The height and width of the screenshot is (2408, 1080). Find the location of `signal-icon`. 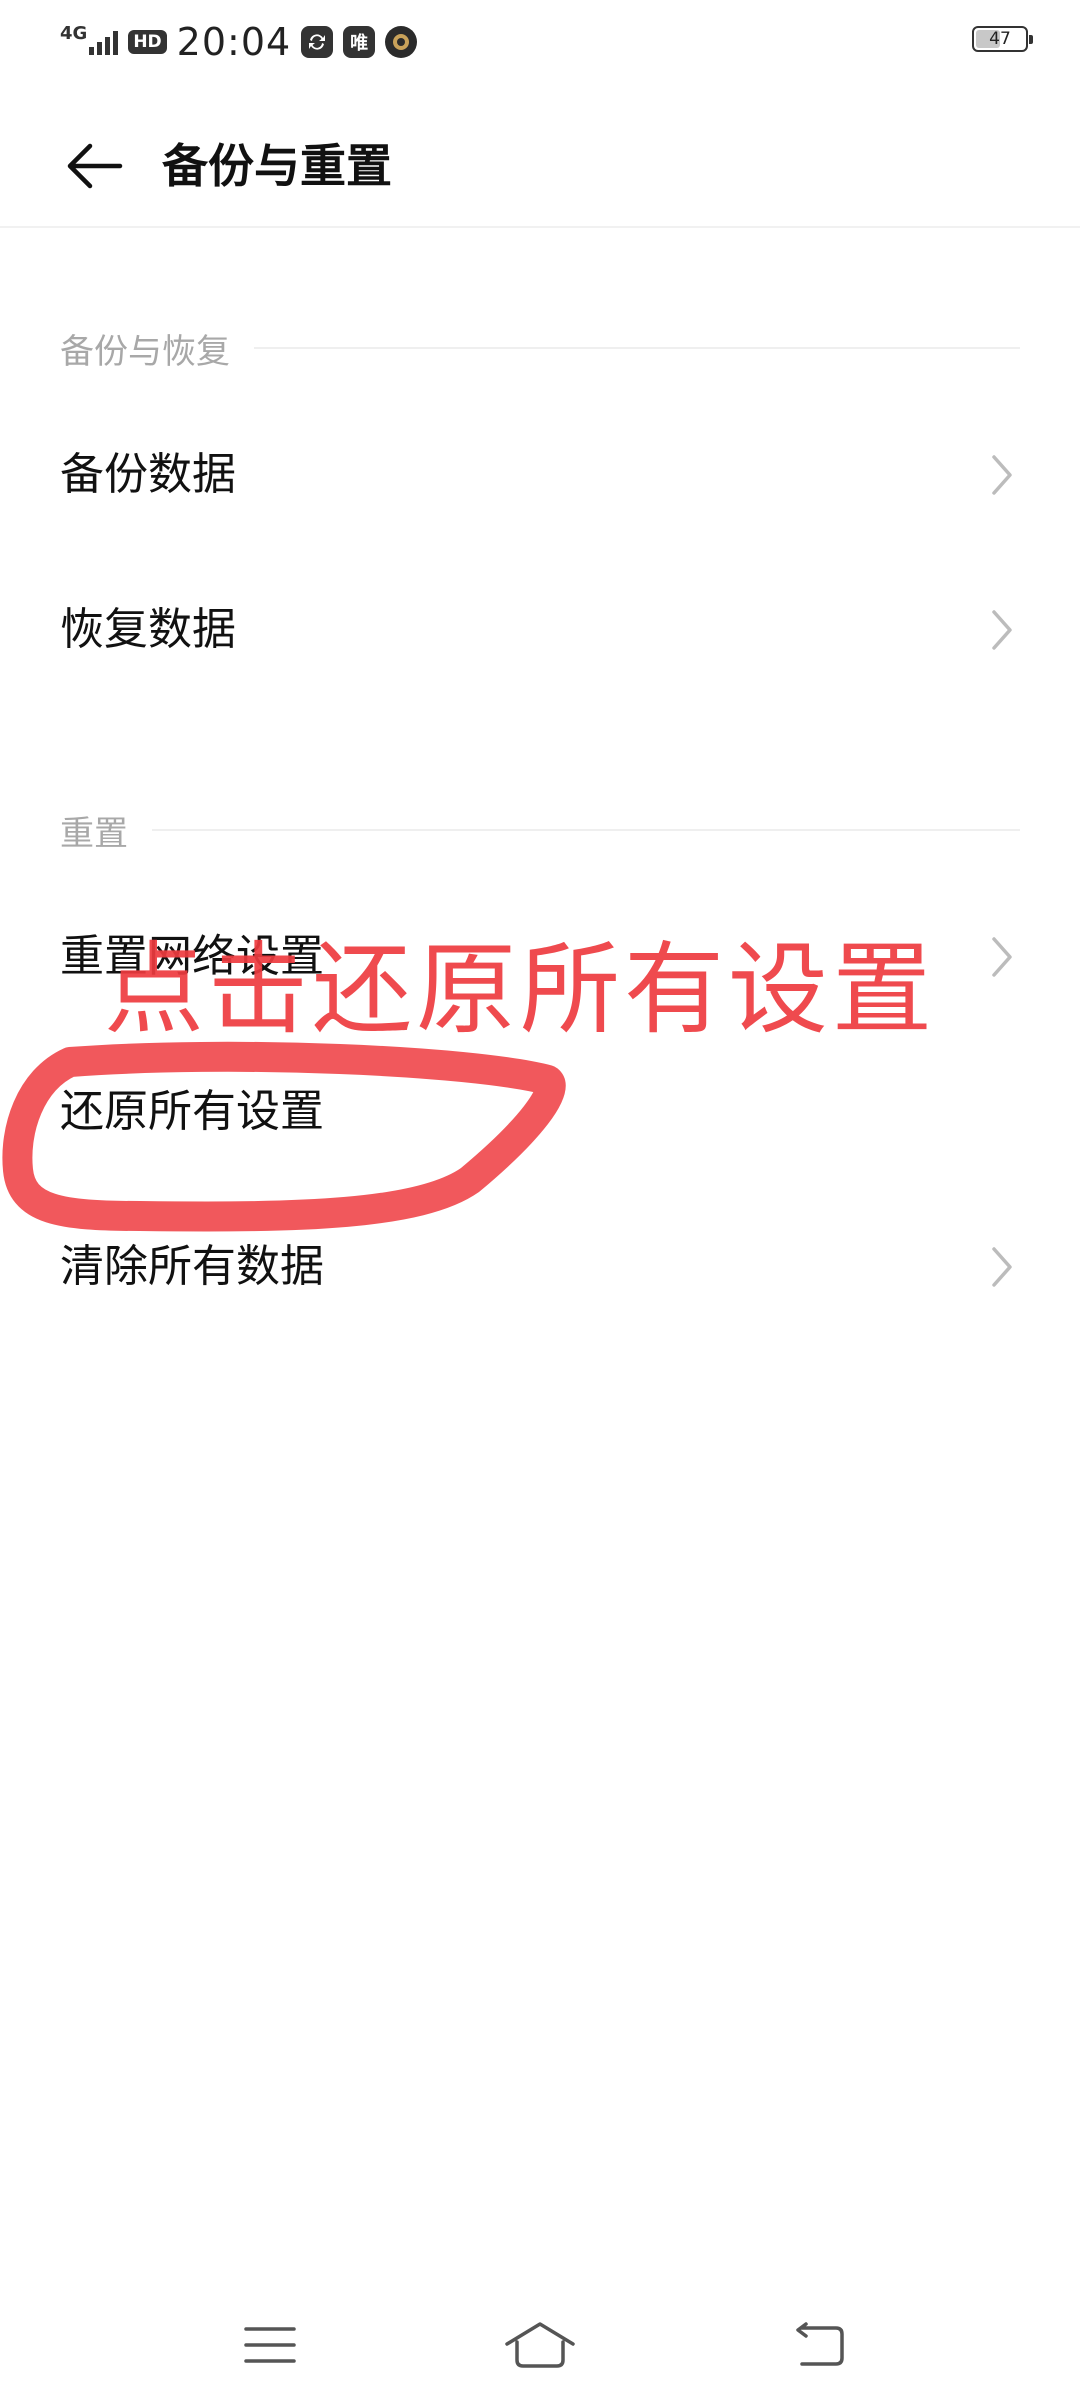

signal-icon is located at coordinates (104, 42).